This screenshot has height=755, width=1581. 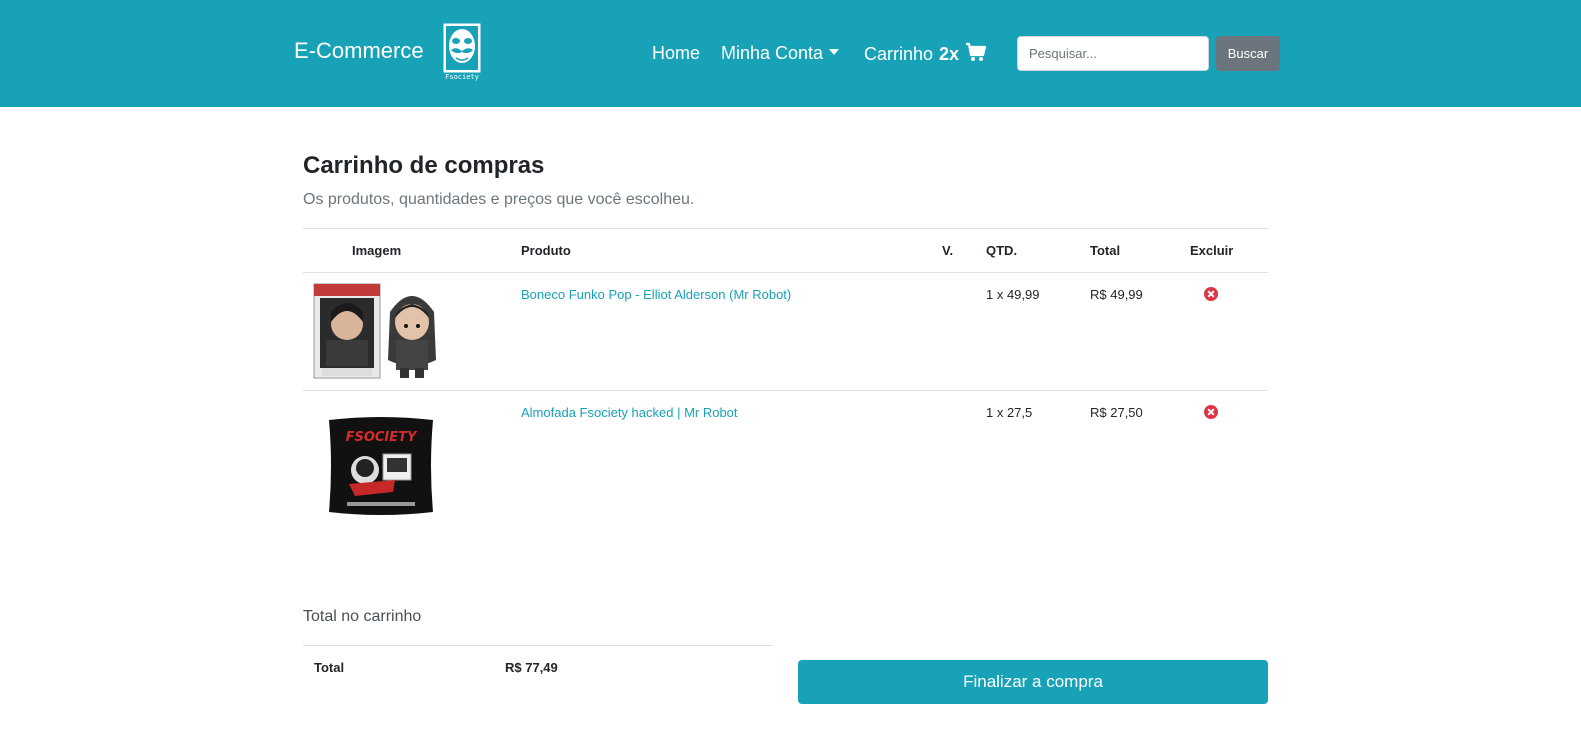 What do you see at coordinates (785, 272) in the screenshot?
I see `table-header-border` at bounding box center [785, 272].